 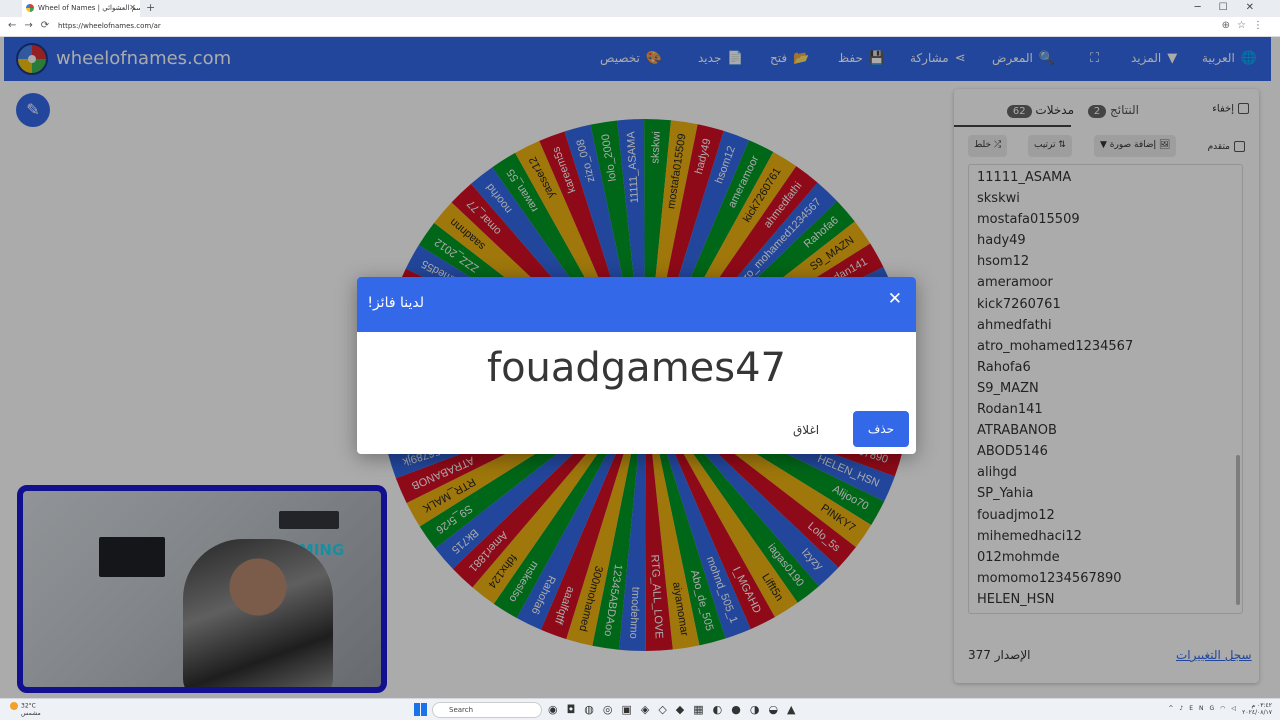 I want to click on taskbar-search: Search, so click(x=487, y=710).